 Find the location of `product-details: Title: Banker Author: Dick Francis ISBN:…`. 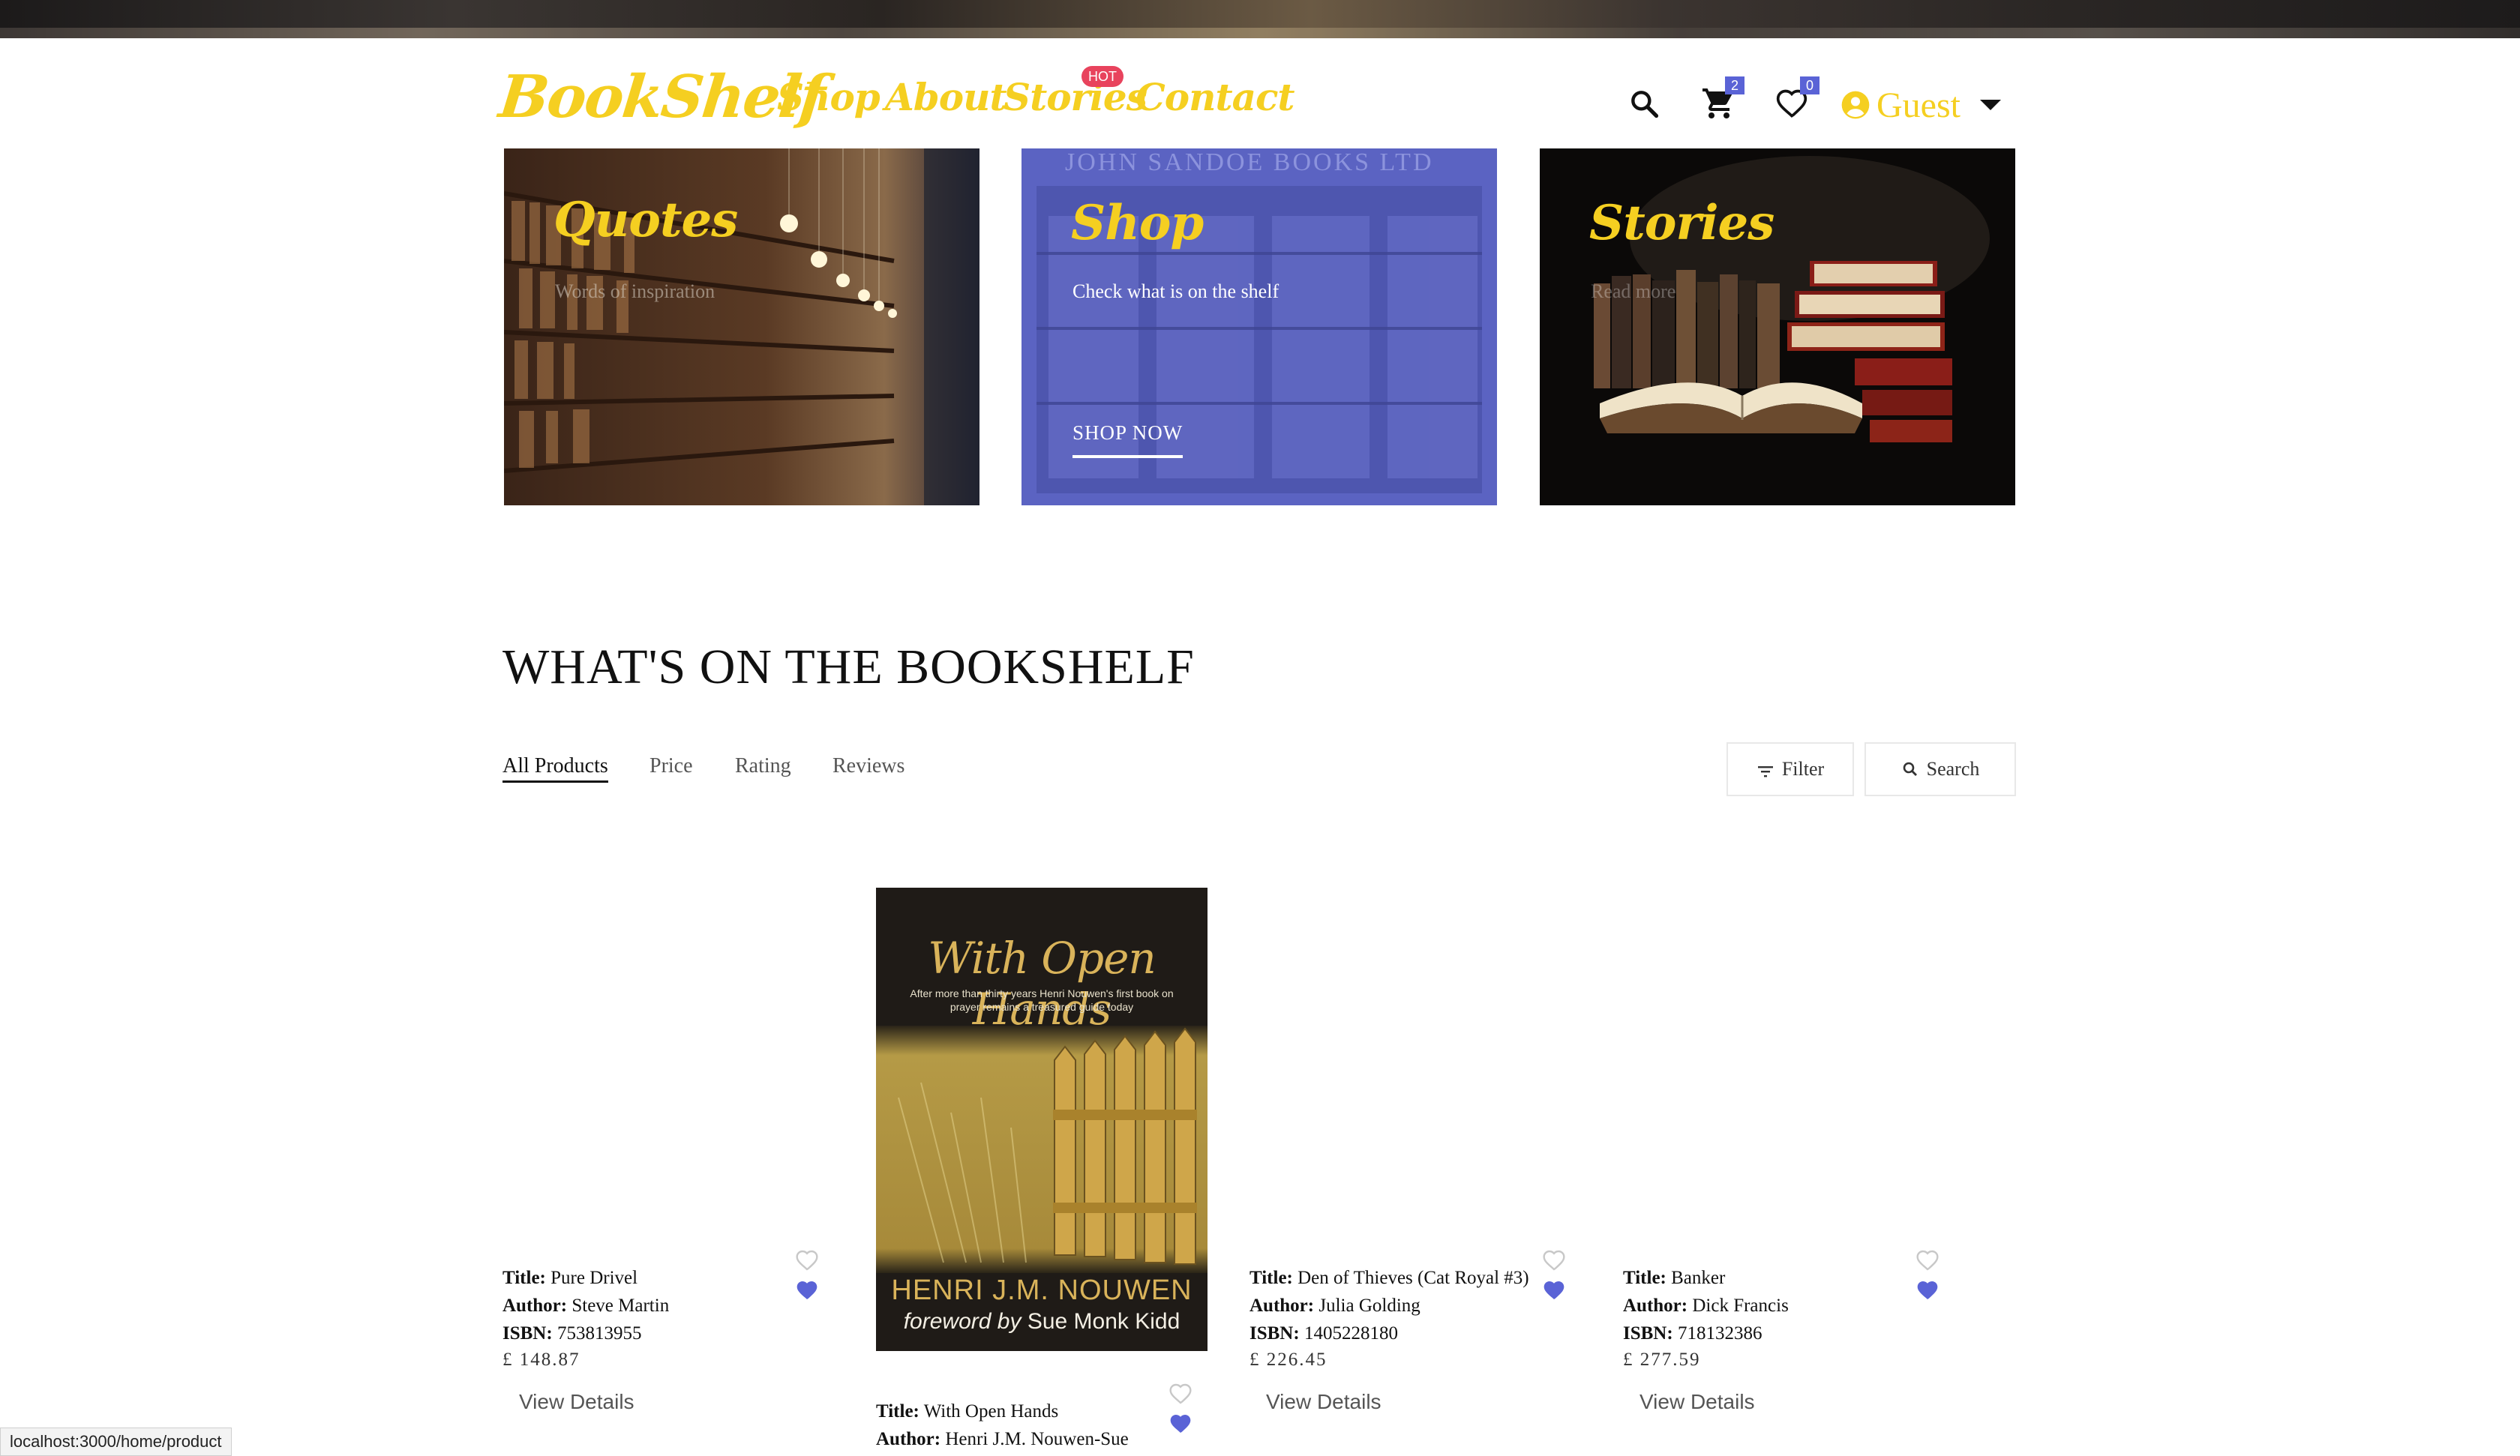

product-details: Title: Banker Author: Dick Francis ISBN:… is located at coordinates (1706, 1306).